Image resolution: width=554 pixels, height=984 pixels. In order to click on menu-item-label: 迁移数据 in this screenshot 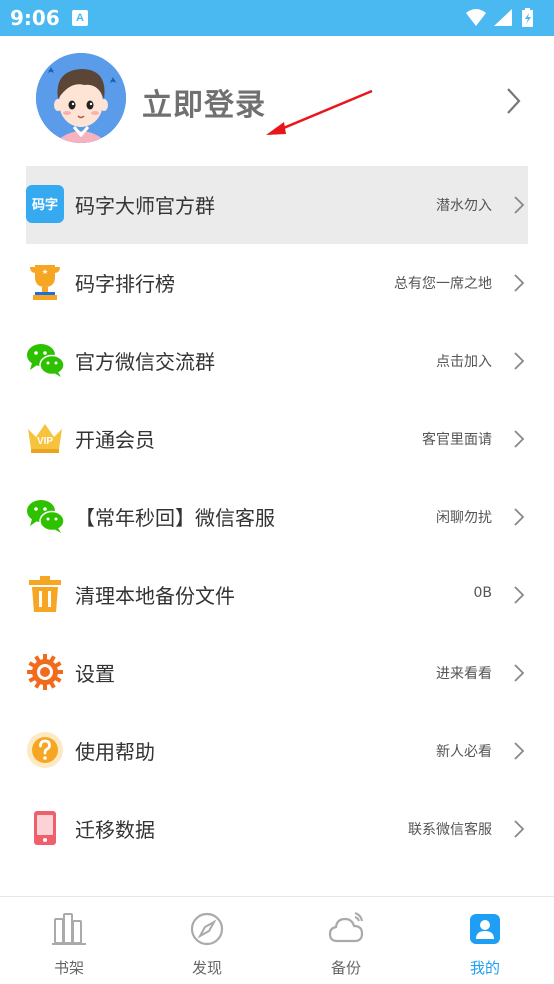, I will do `click(115, 830)`.